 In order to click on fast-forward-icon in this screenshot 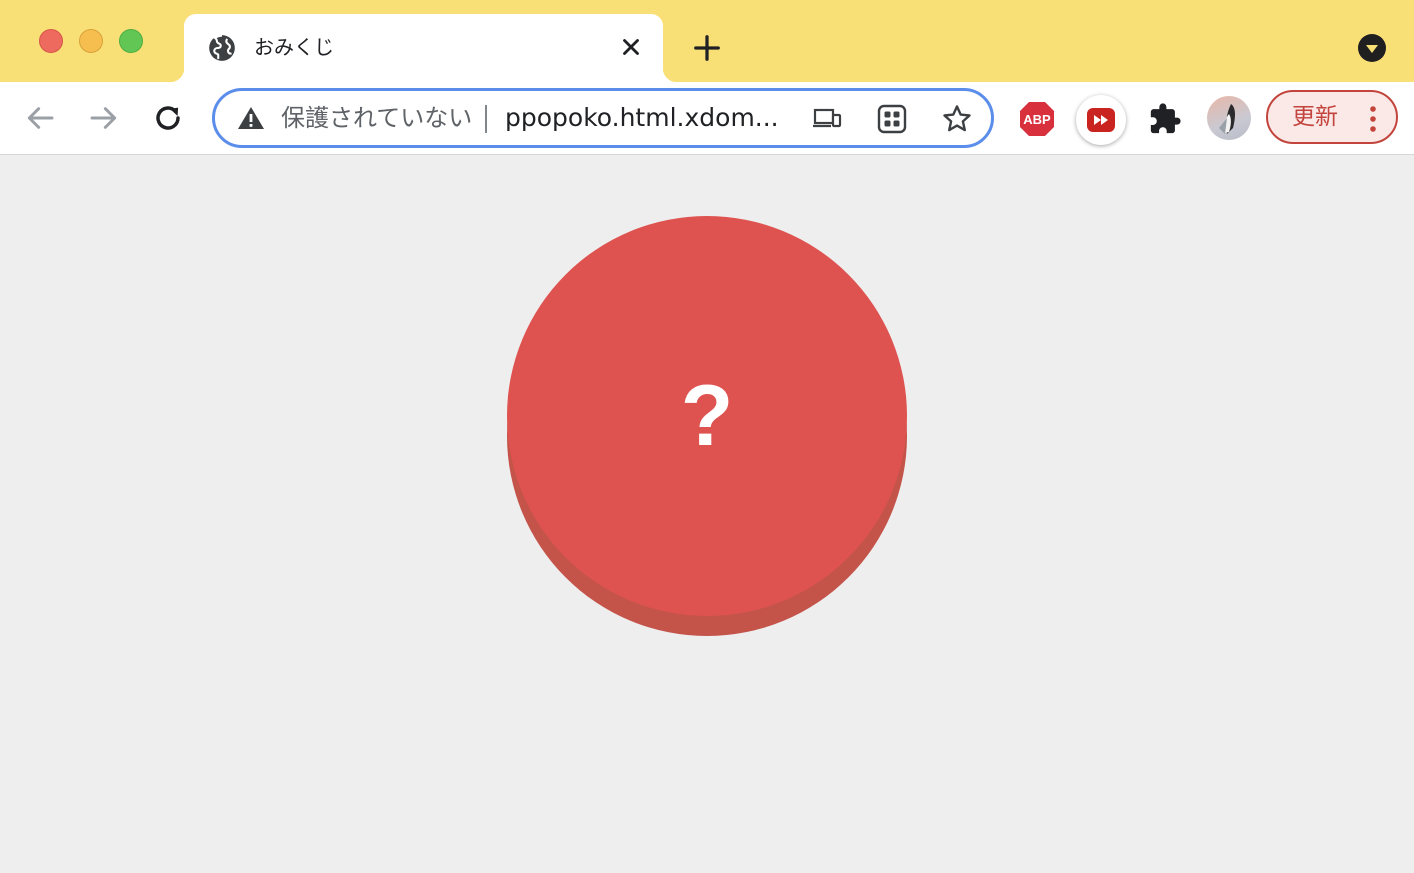, I will do `click(1101, 120)`.